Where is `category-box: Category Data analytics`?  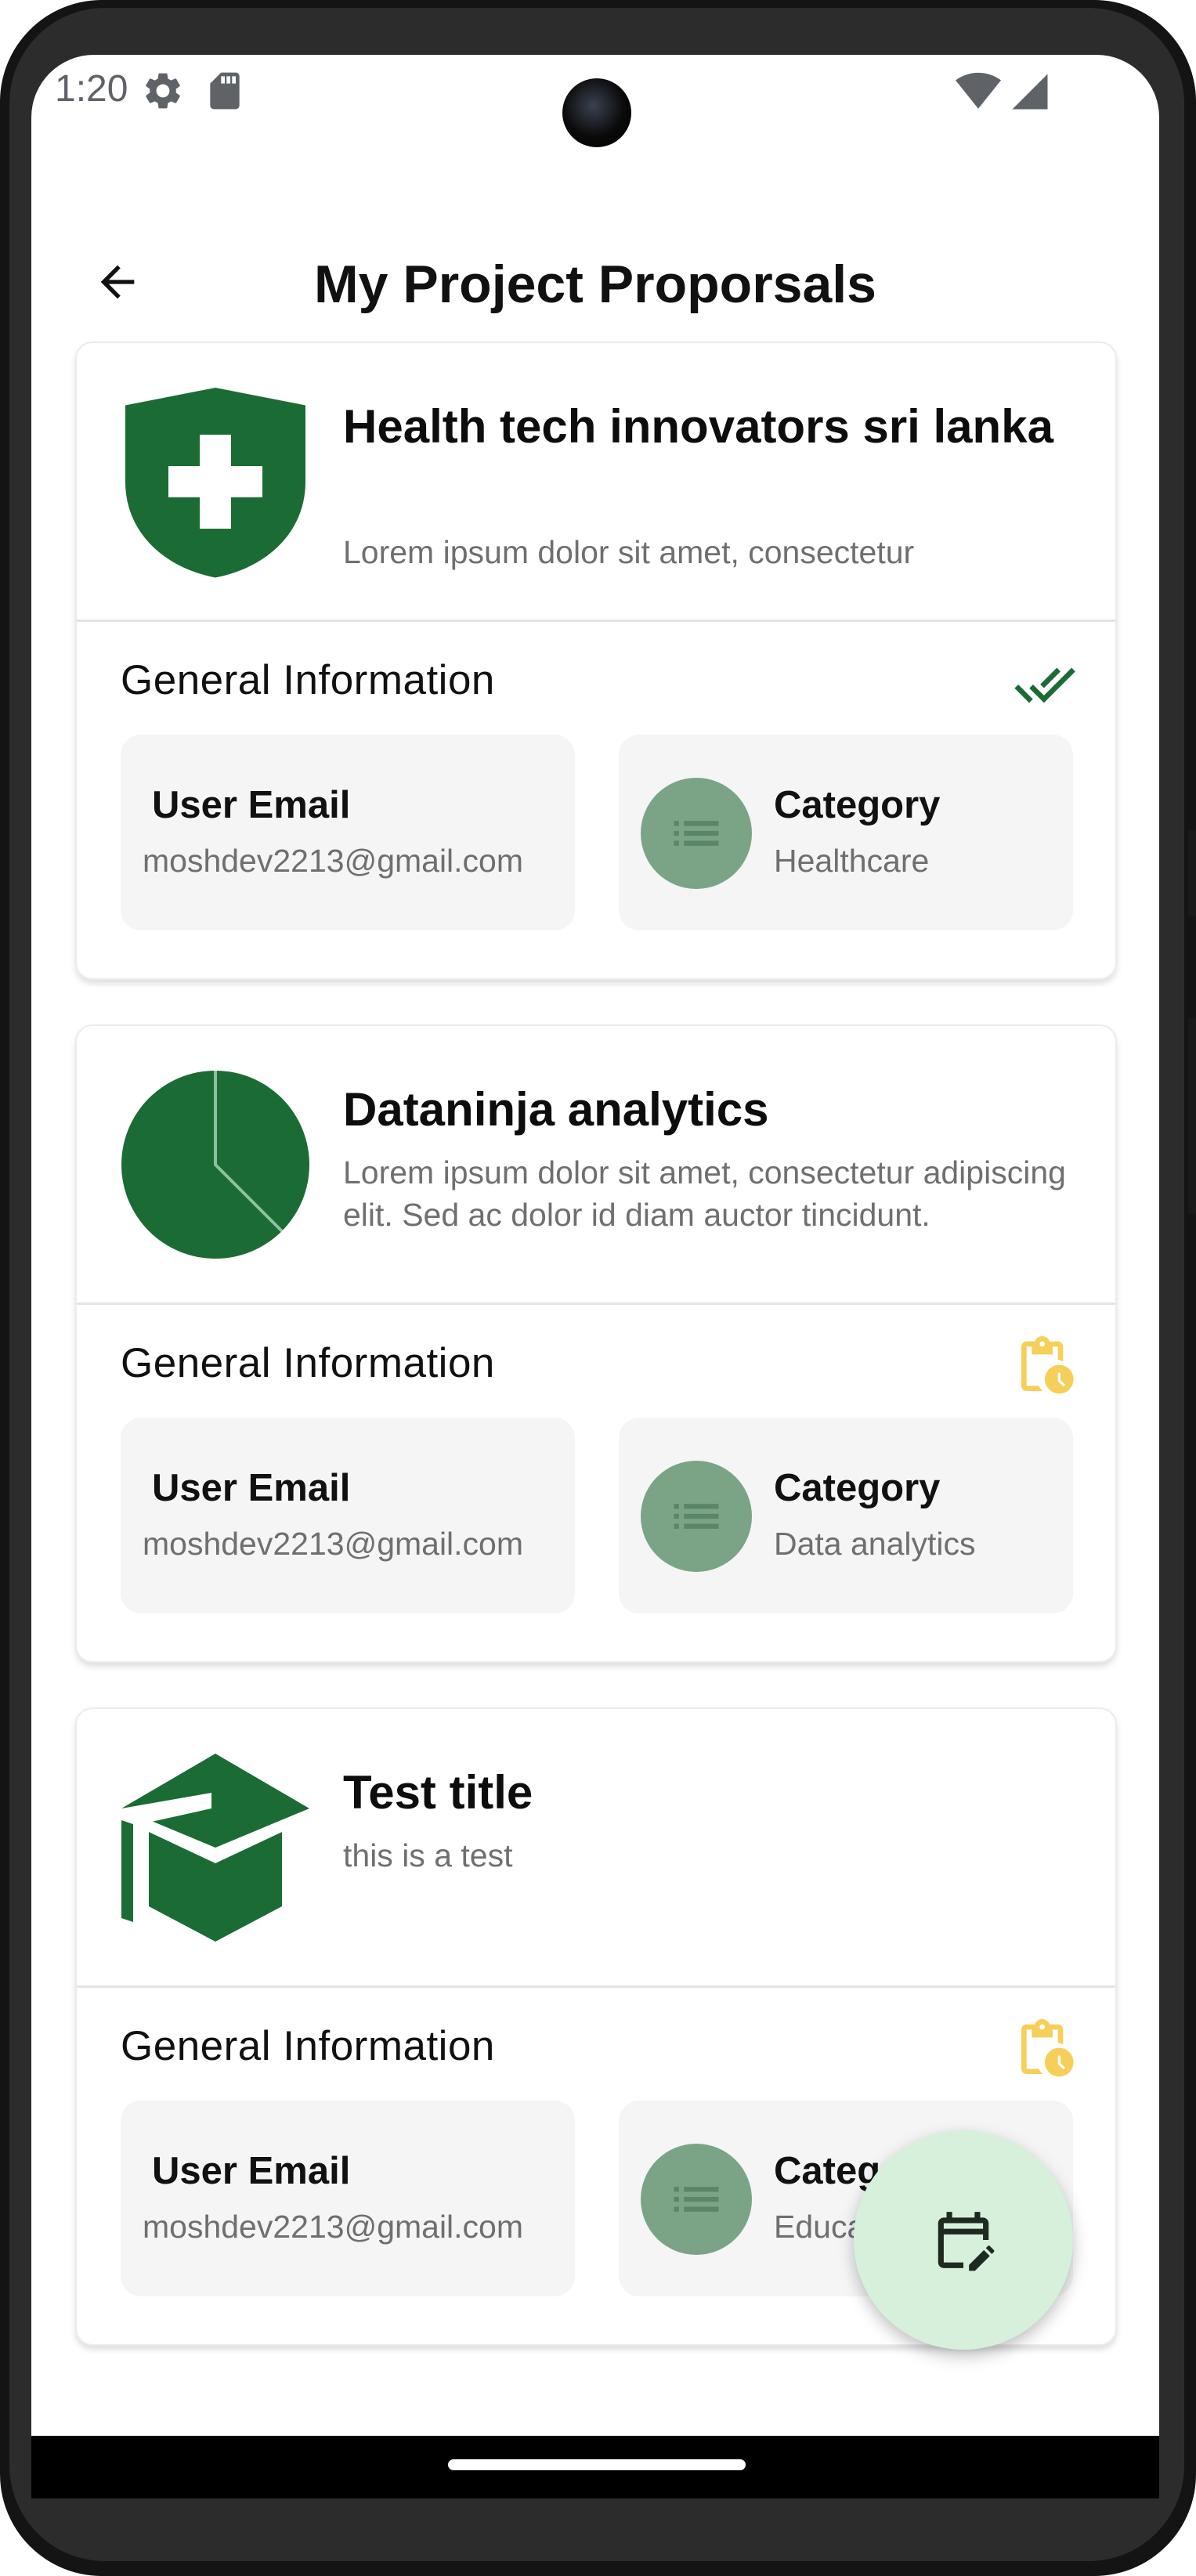 category-box: Category Data analytics is located at coordinates (846, 1515).